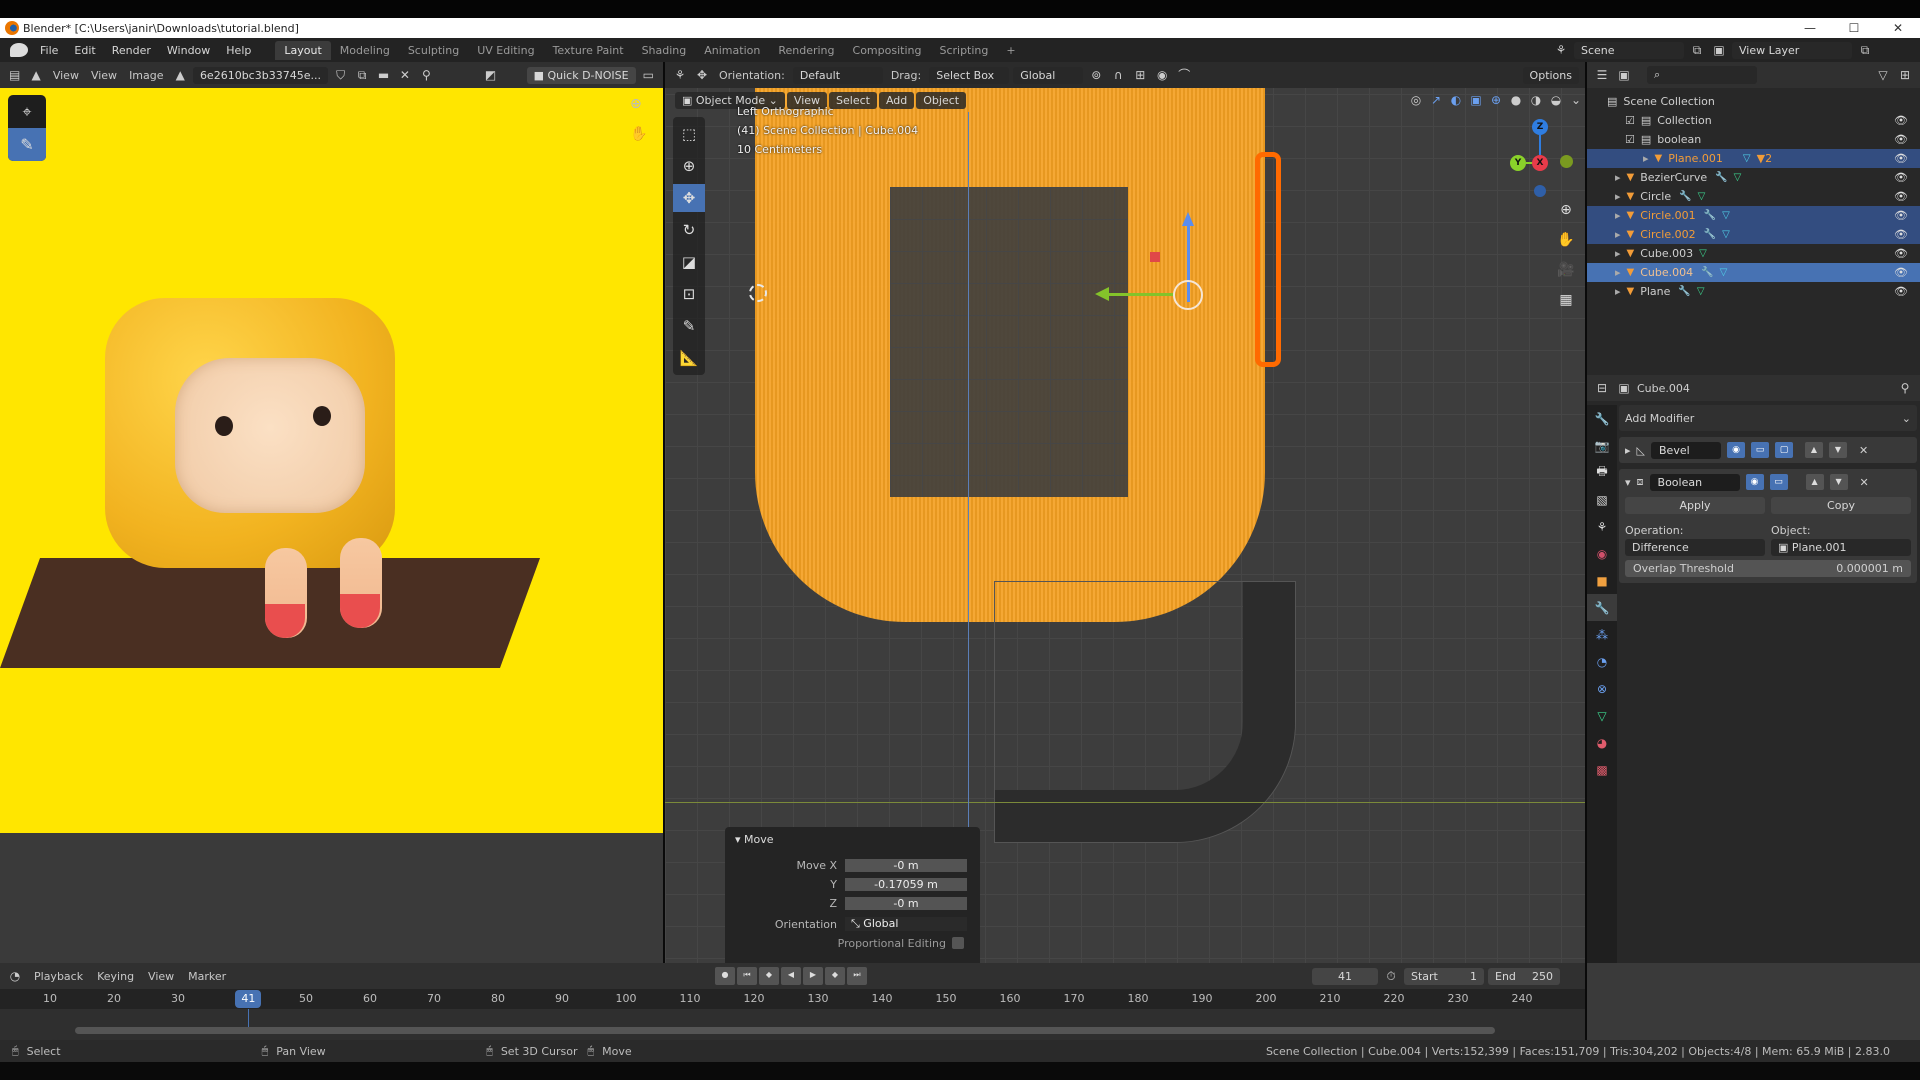  I want to click on outliner-item: ☑ ▤ Collection 👁, so click(1753, 120).